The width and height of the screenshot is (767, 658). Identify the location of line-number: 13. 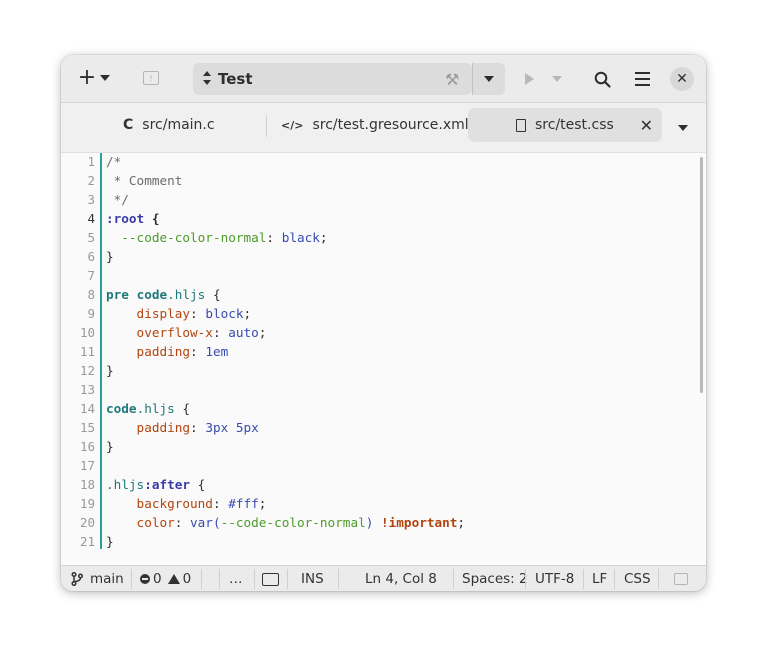
(87, 389).